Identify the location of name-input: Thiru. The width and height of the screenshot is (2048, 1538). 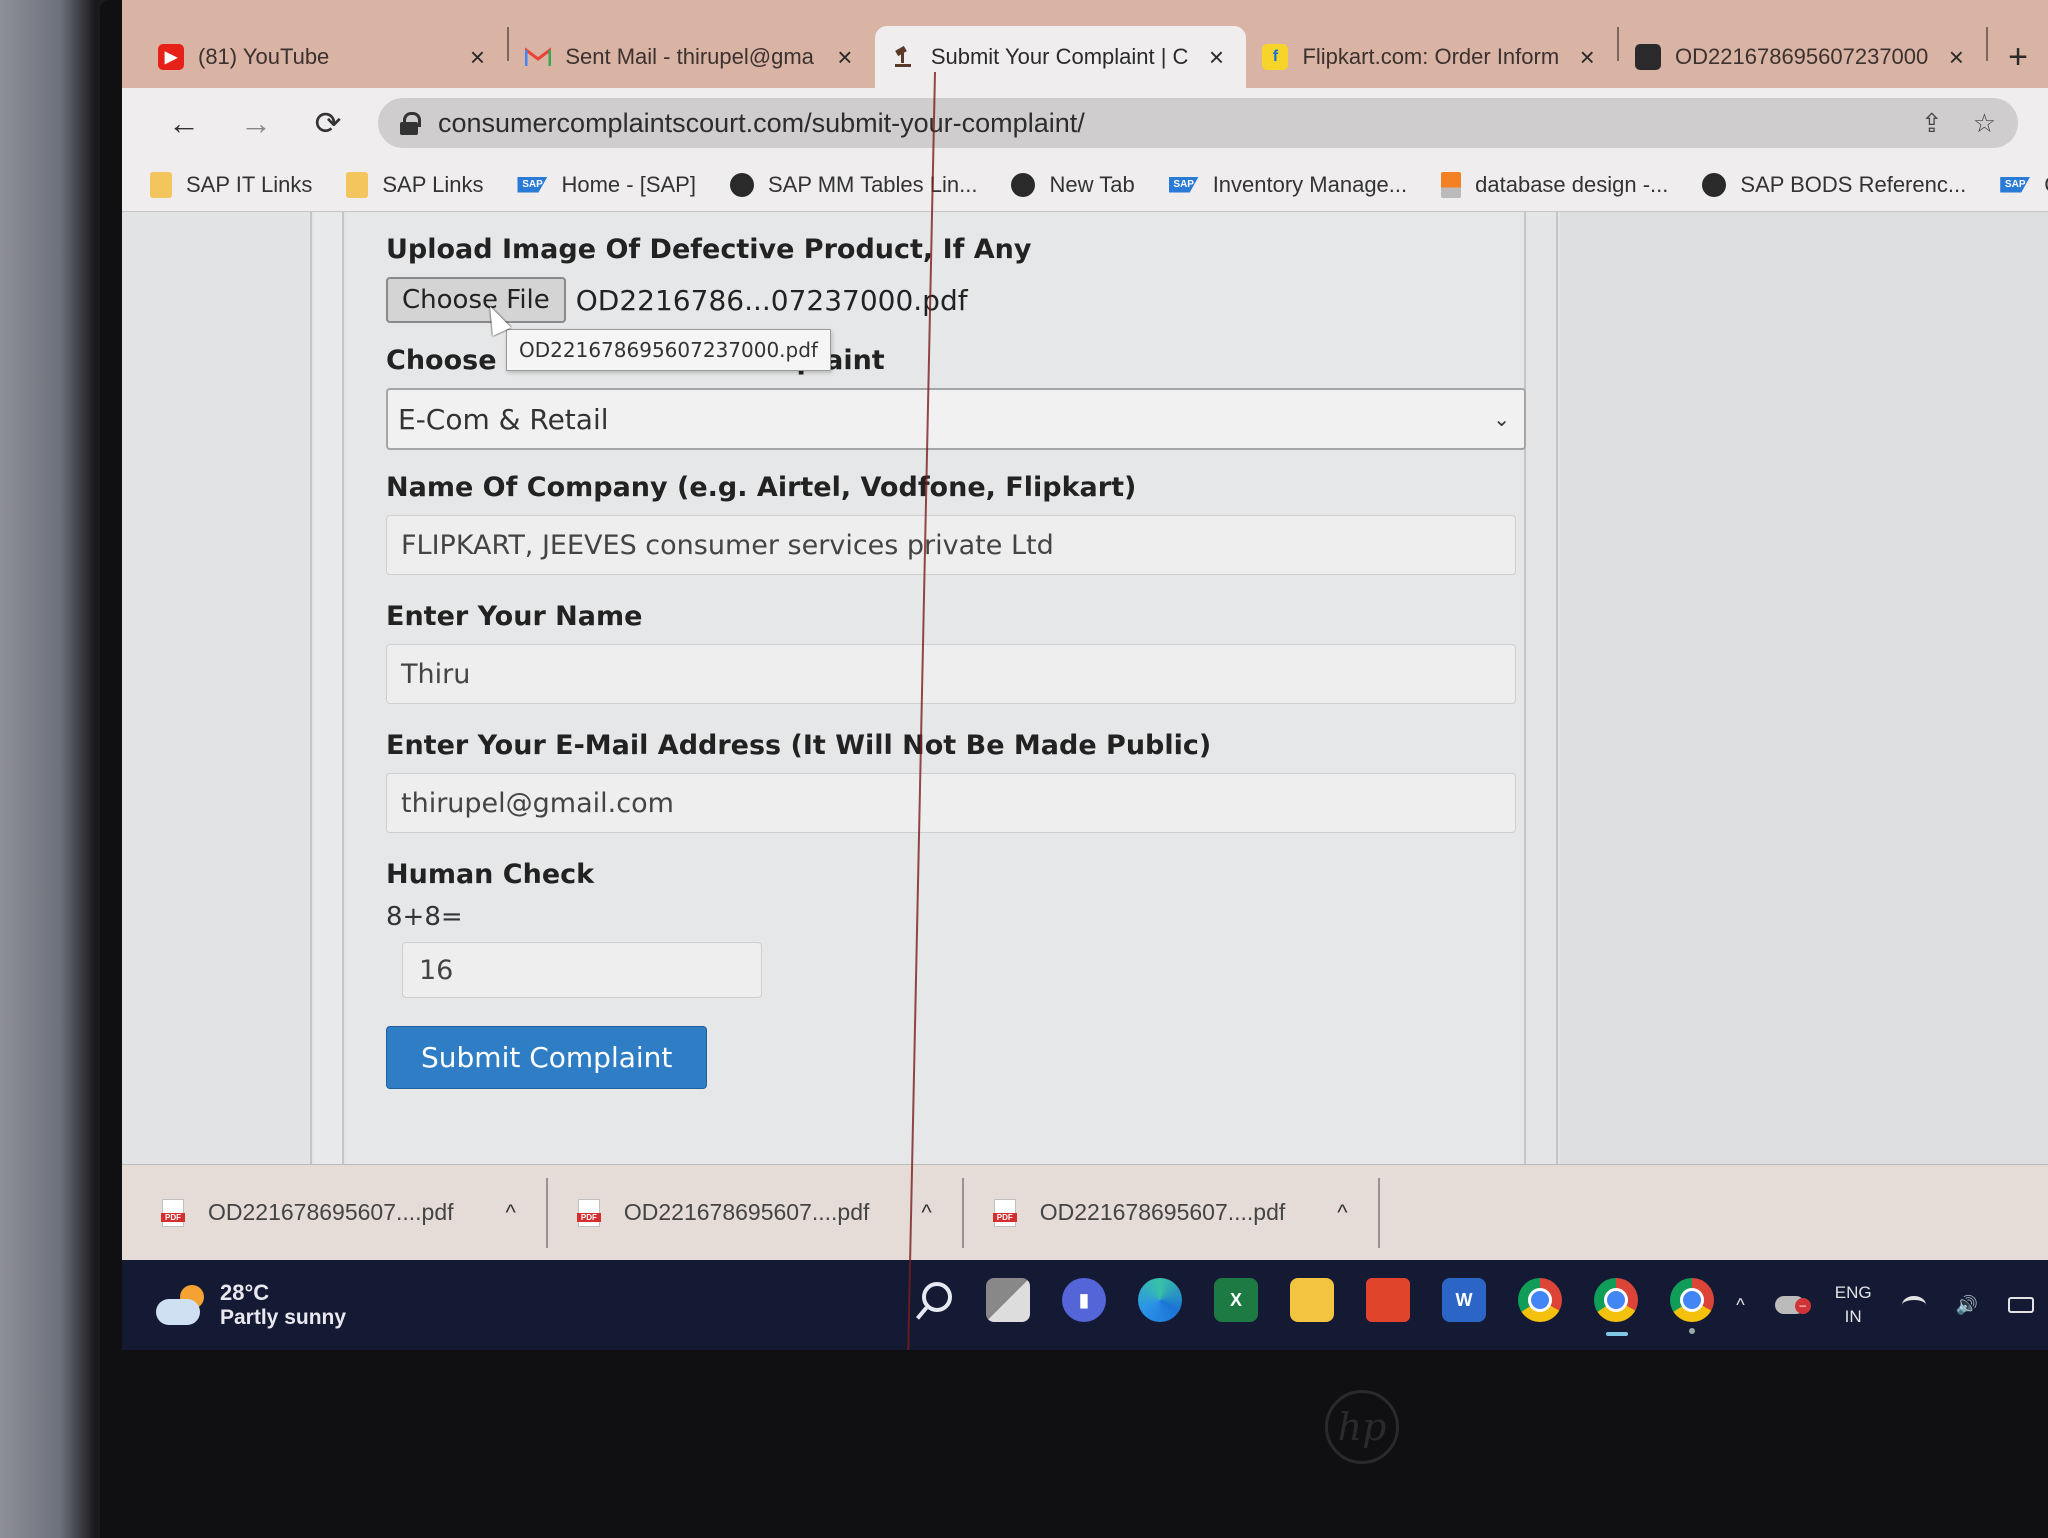
(951, 674).